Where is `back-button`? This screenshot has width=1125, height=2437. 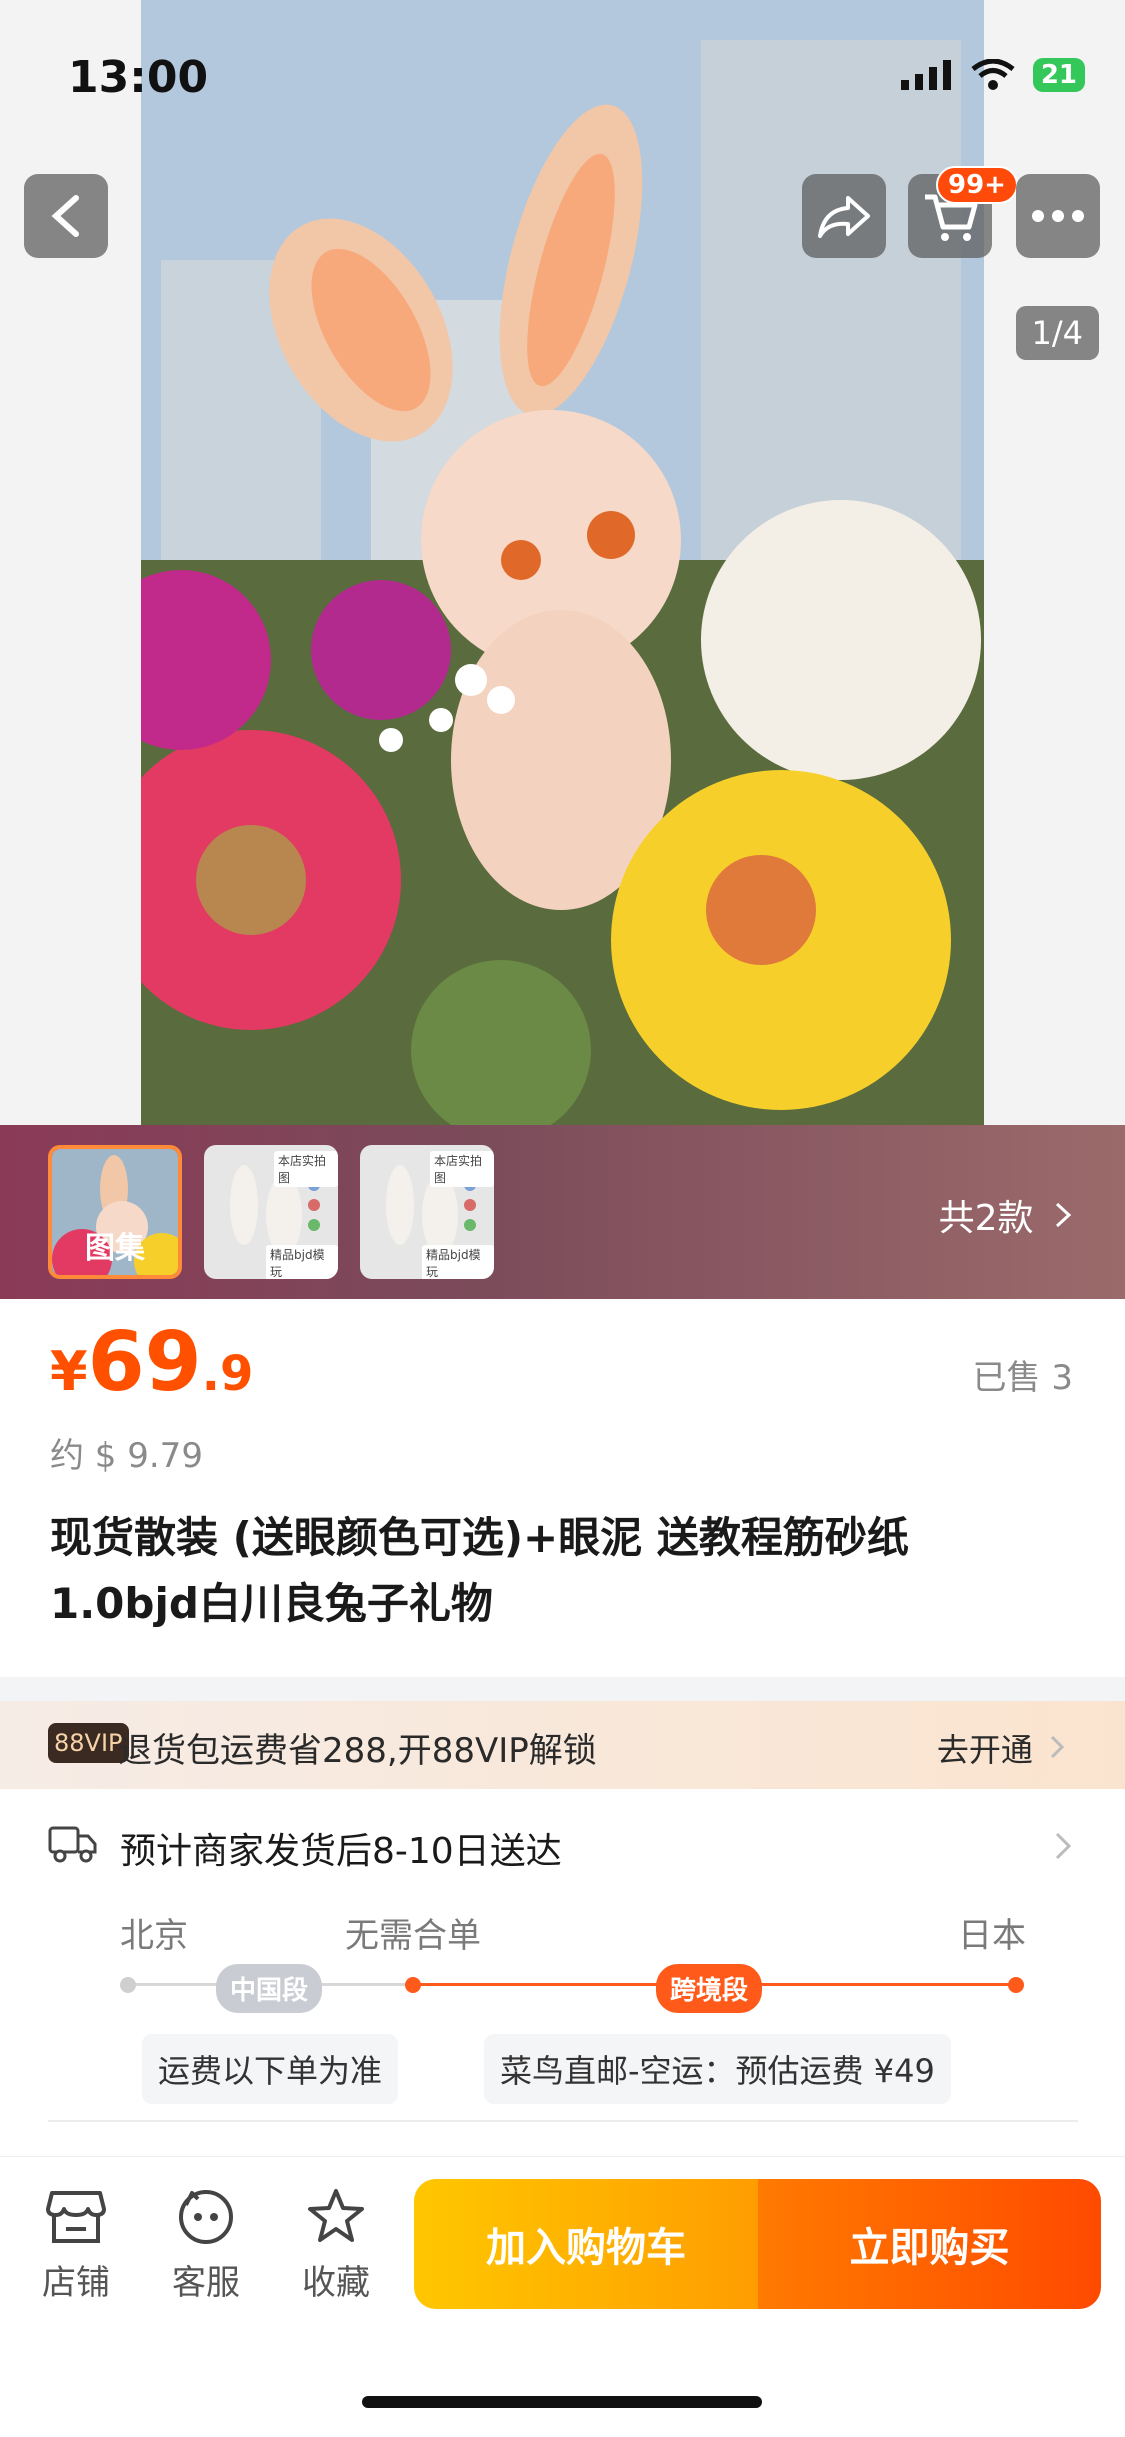
back-button is located at coordinates (66, 216).